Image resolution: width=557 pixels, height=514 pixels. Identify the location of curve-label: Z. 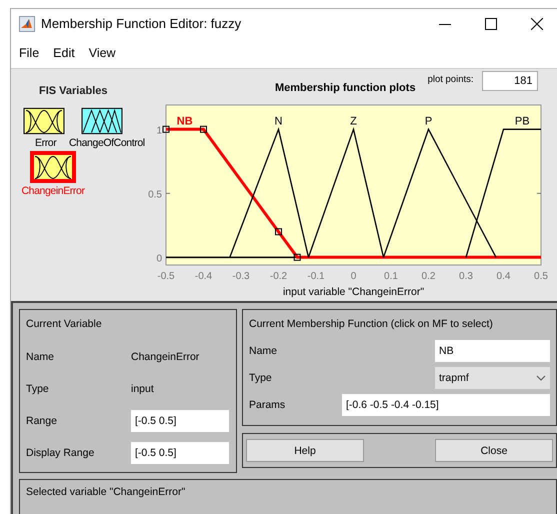
(353, 121).